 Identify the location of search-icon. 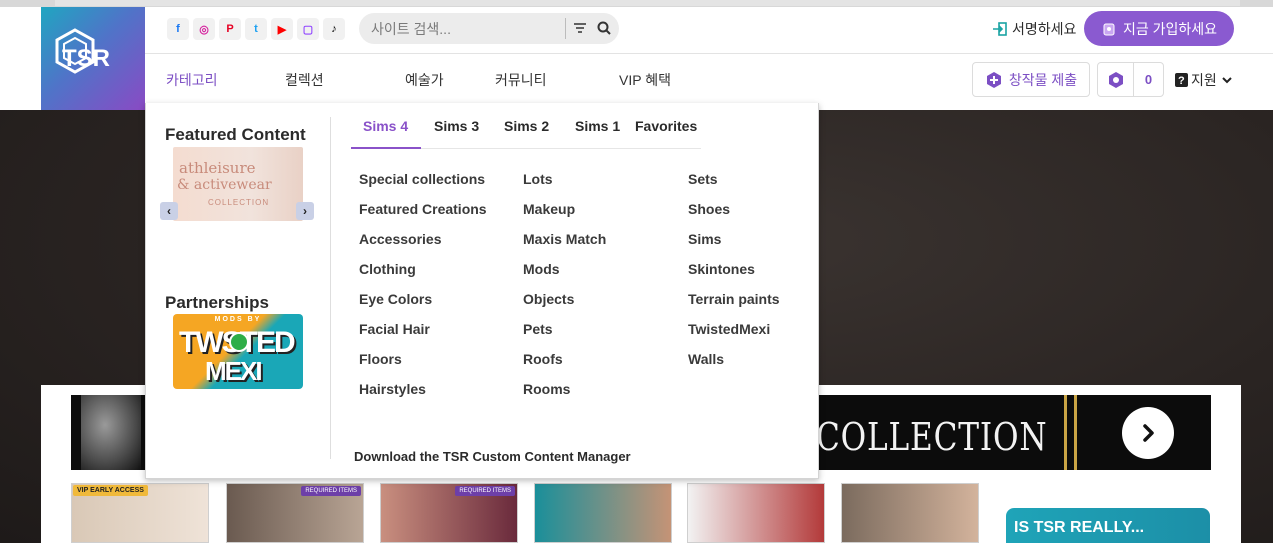
(604, 28).